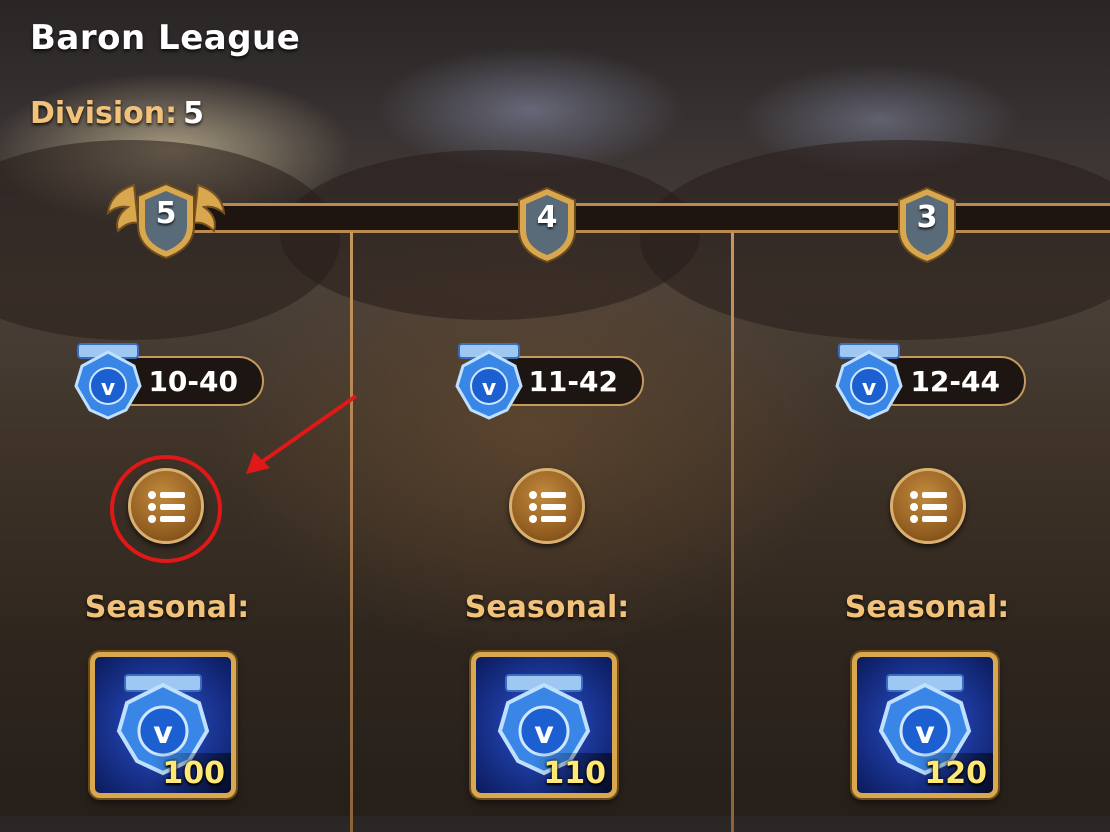 The height and width of the screenshot is (832, 1110). Describe the element at coordinates (955, 381) in the screenshot. I see `score-range: 12-44` at that location.